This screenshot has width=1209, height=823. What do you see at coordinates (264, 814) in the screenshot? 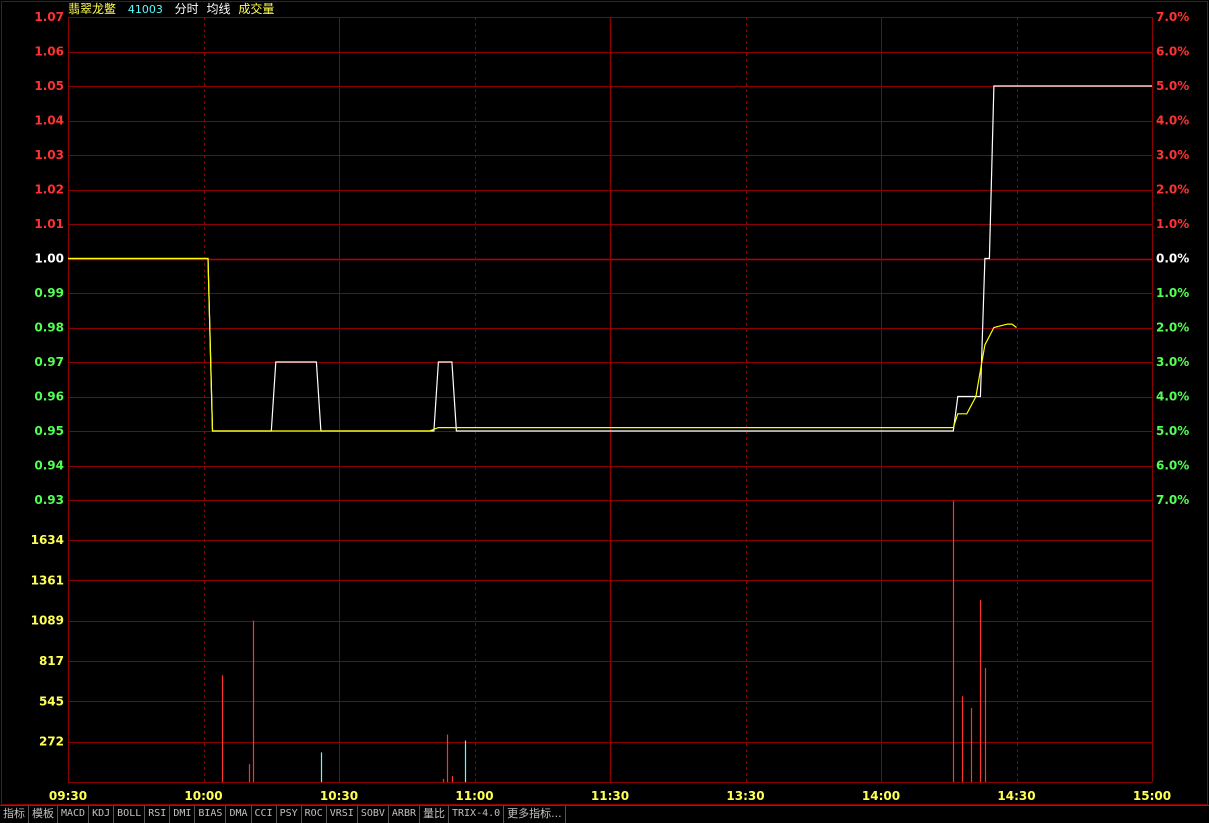
I see `tab-cci: CCI` at bounding box center [264, 814].